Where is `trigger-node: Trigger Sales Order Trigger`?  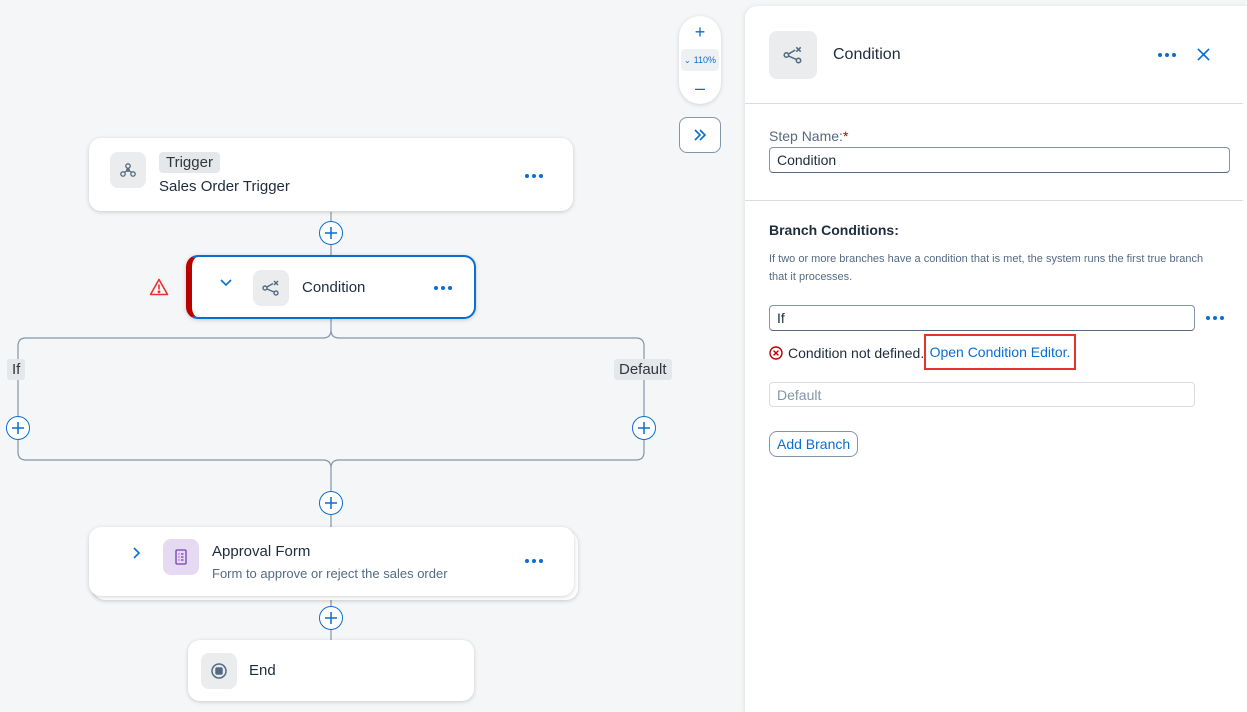
trigger-node: Trigger Sales Order Trigger is located at coordinates (331, 174).